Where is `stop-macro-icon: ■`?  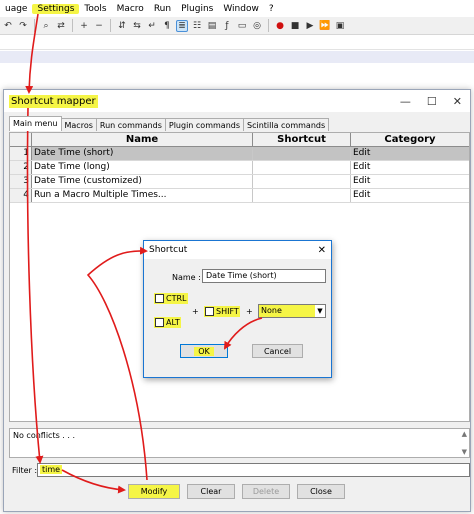 stop-macro-icon: ■ is located at coordinates (295, 26).